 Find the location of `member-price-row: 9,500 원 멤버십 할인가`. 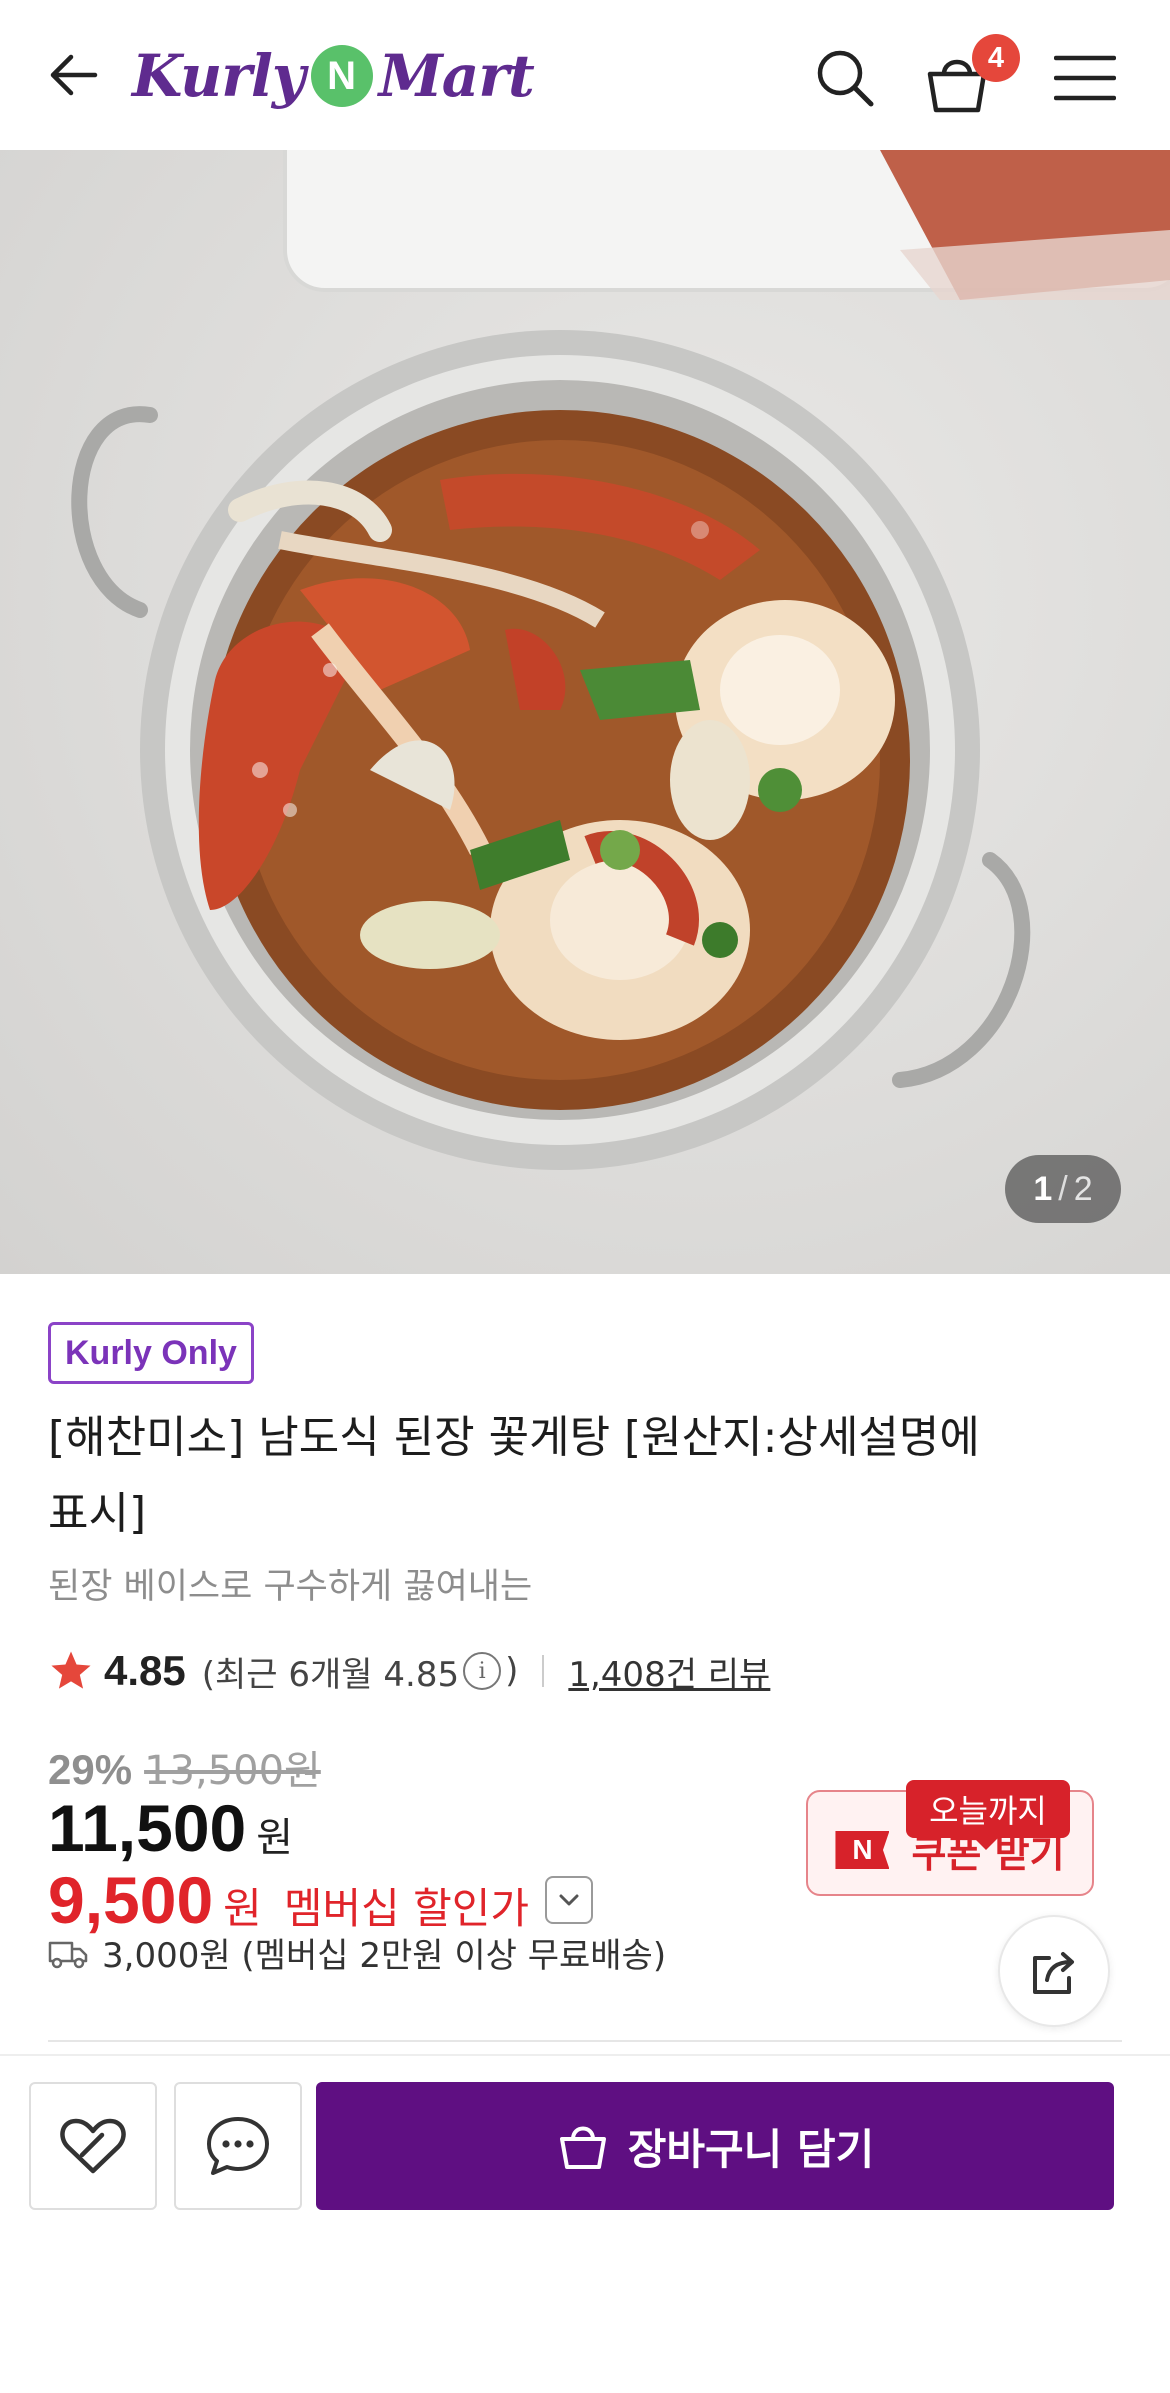

member-price-row: 9,500 원 멤버십 할인가 is located at coordinates (321, 1900).